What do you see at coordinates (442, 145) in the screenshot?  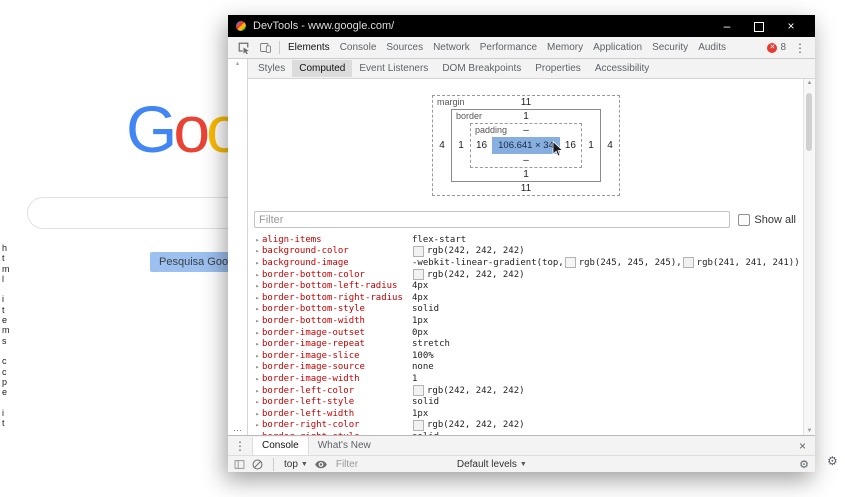 I see `margin-left-value: 4` at bounding box center [442, 145].